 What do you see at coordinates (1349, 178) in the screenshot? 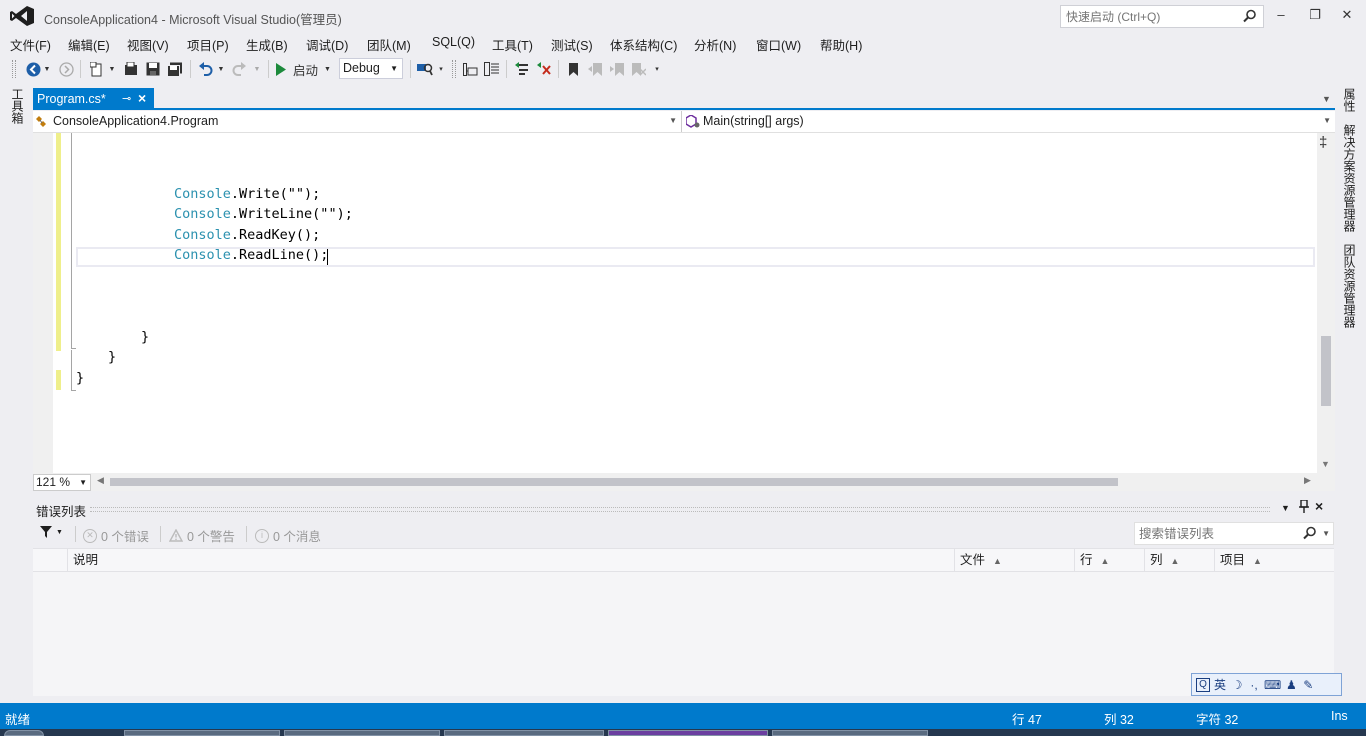
I see `solution-explorer-tab: 解决方案资源管理器` at bounding box center [1349, 178].